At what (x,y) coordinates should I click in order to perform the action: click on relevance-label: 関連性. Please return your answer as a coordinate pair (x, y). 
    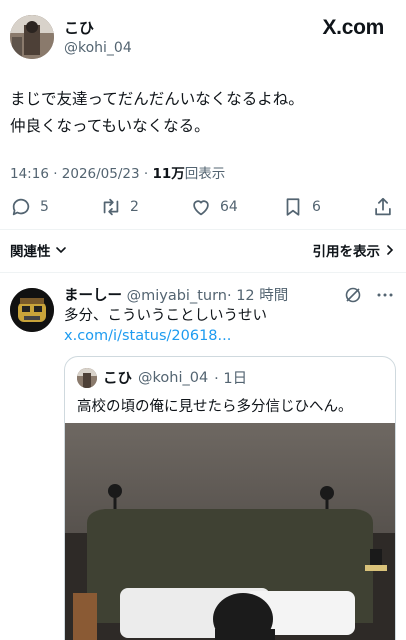
    Looking at the image, I should click on (30, 252).